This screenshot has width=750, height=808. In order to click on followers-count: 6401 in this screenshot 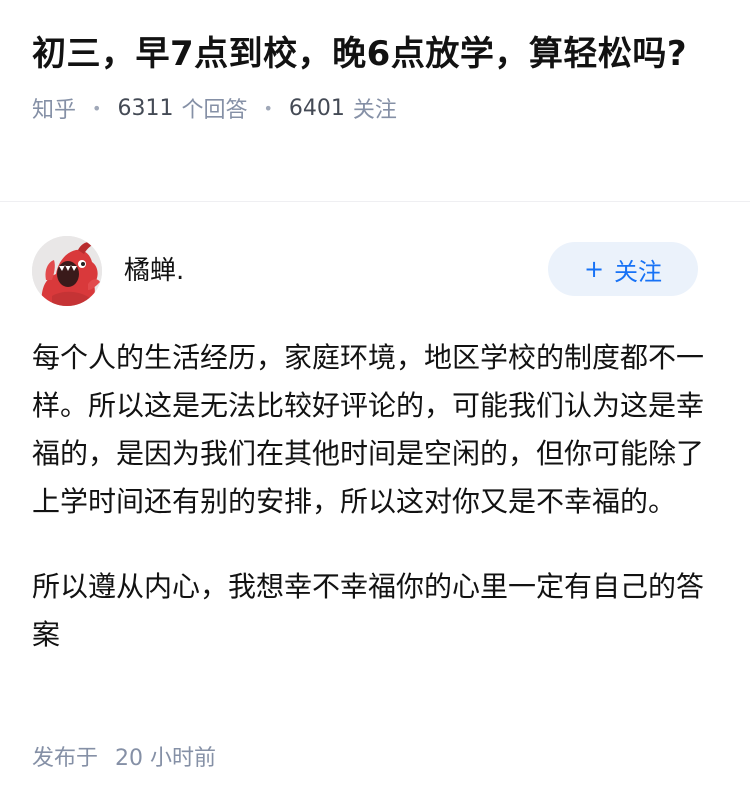, I will do `click(316, 108)`.